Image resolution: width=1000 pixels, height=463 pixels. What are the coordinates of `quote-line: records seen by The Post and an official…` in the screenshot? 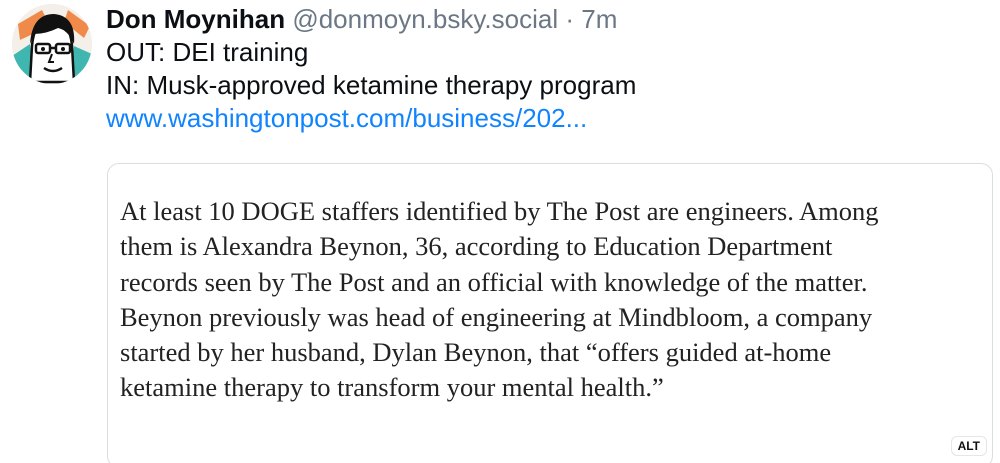 It's located at (494, 281).